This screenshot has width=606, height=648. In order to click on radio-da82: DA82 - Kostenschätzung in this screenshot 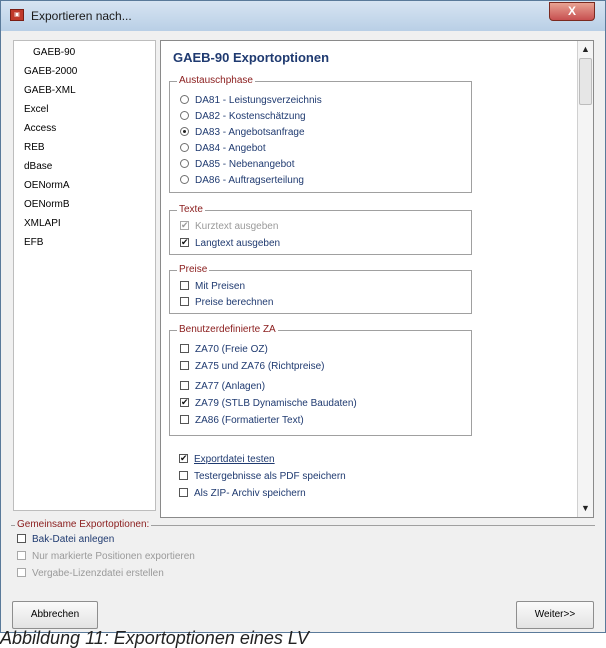, I will do `click(243, 116)`.